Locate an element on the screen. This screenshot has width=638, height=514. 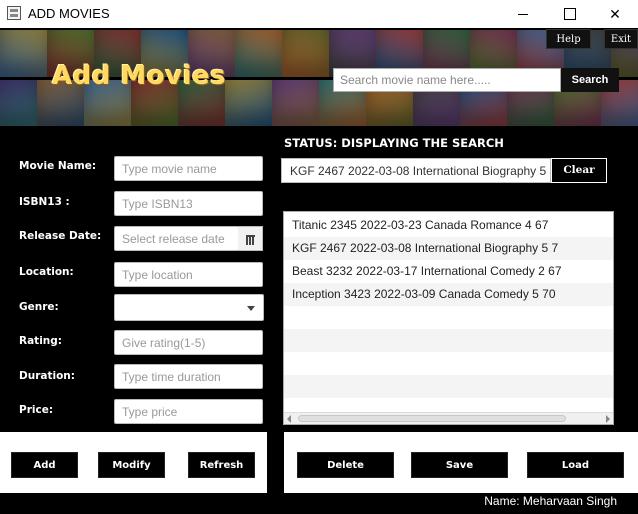
load-button: Load is located at coordinates (575, 465).